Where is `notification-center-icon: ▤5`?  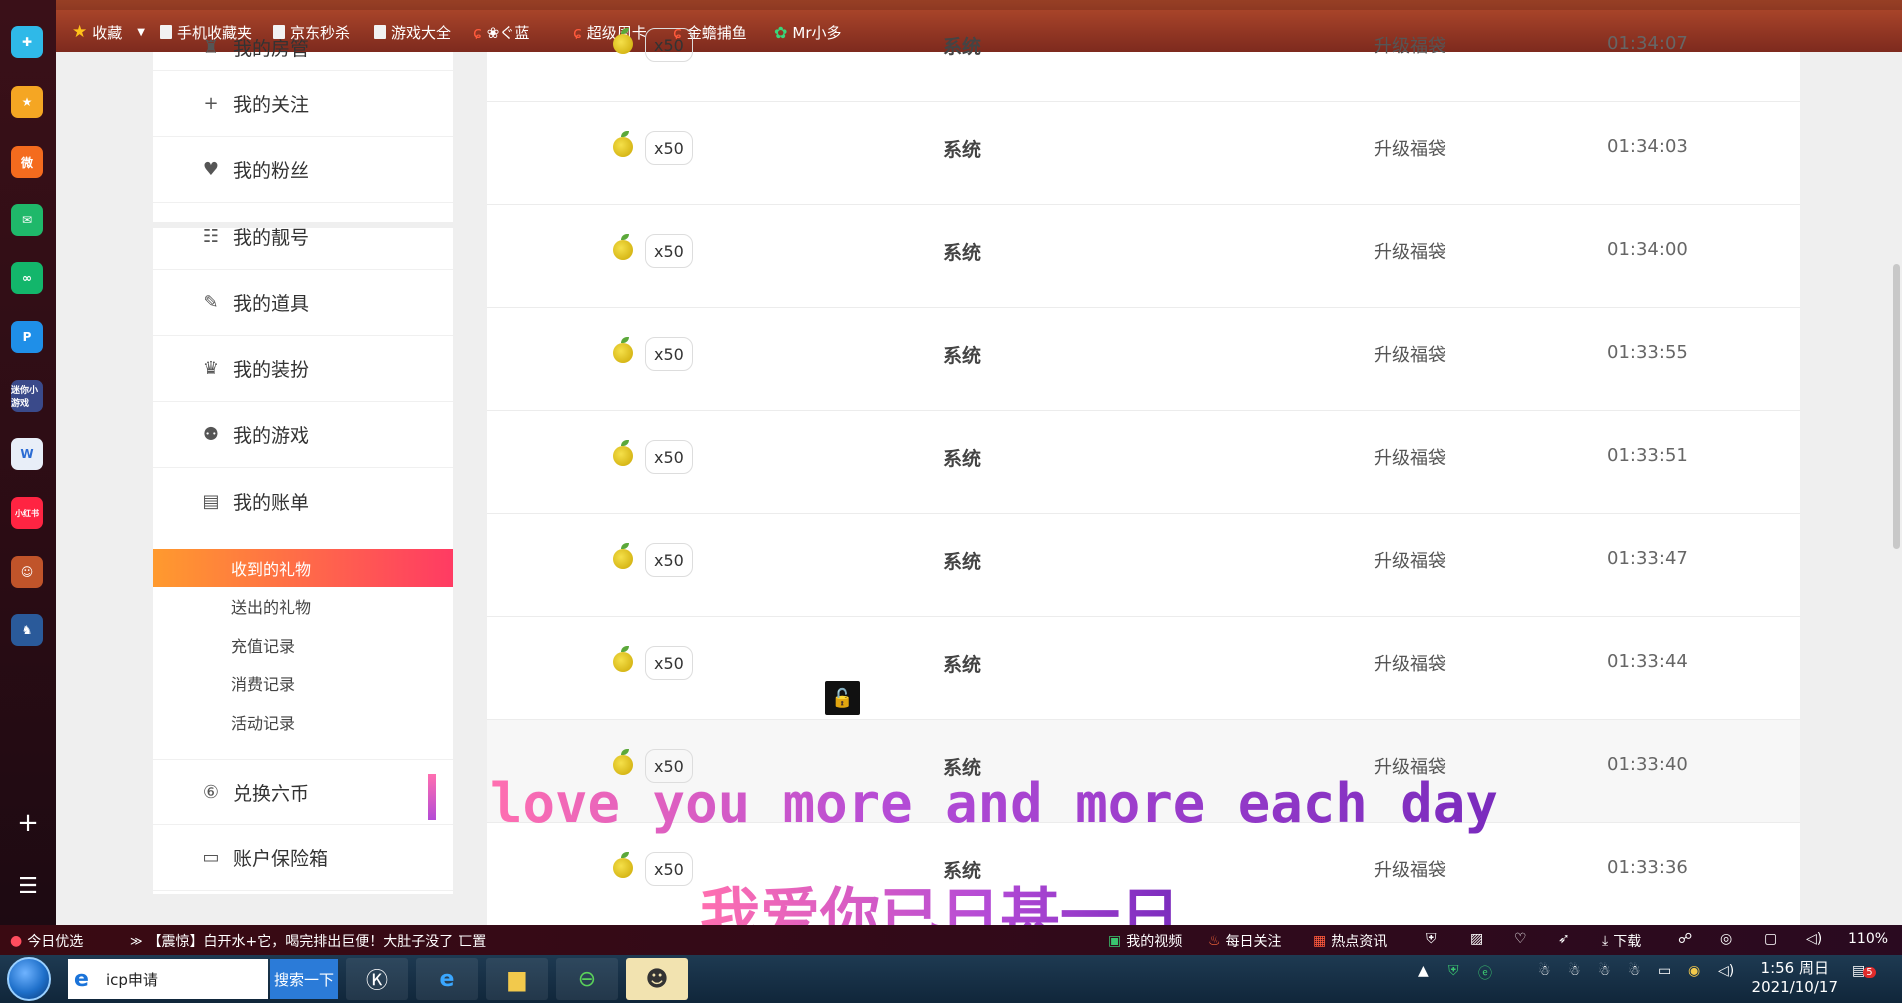
notification-center-icon: ▤5 is located at coordinates (1864, 971).